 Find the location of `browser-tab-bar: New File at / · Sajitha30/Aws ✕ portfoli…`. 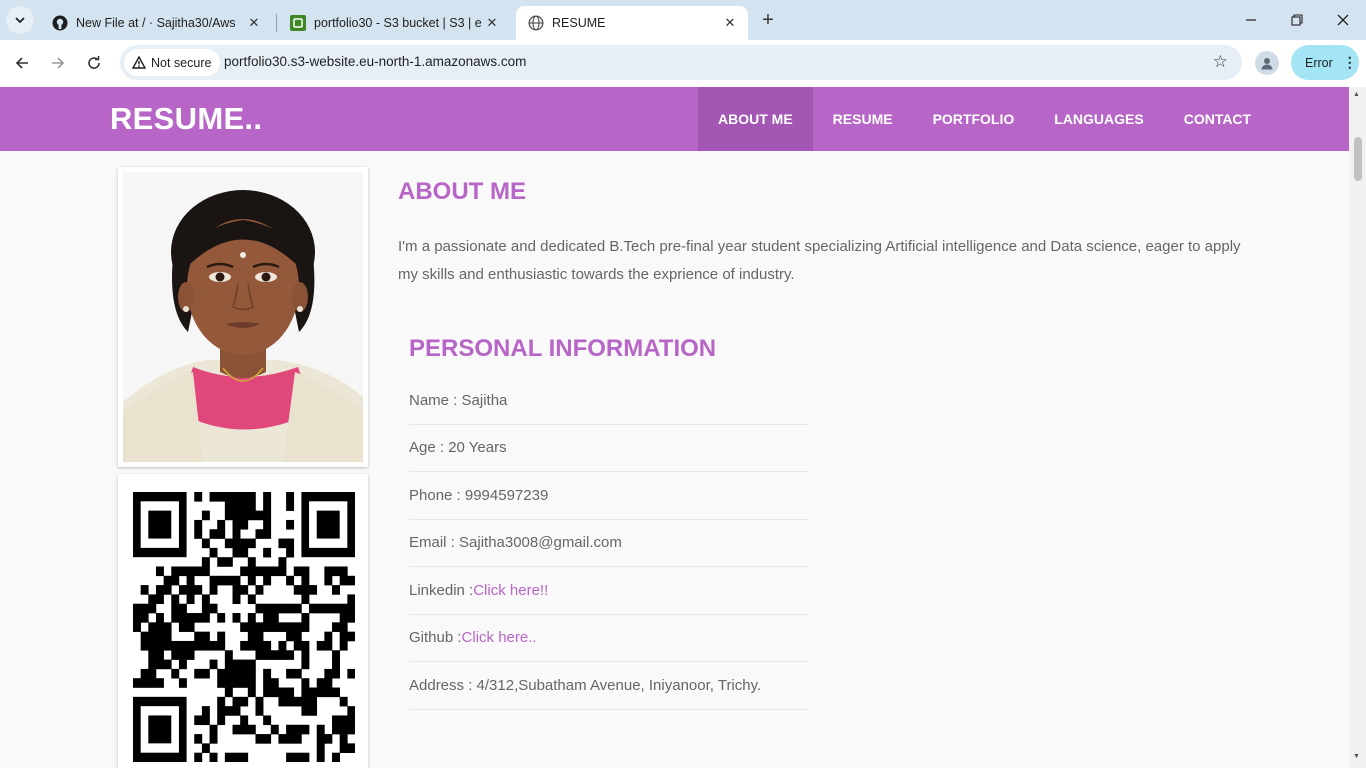

browser-tab-bar: New File at / · Sajitha30/Aws ✕ portfoli… is located at coordinates (683, 20).